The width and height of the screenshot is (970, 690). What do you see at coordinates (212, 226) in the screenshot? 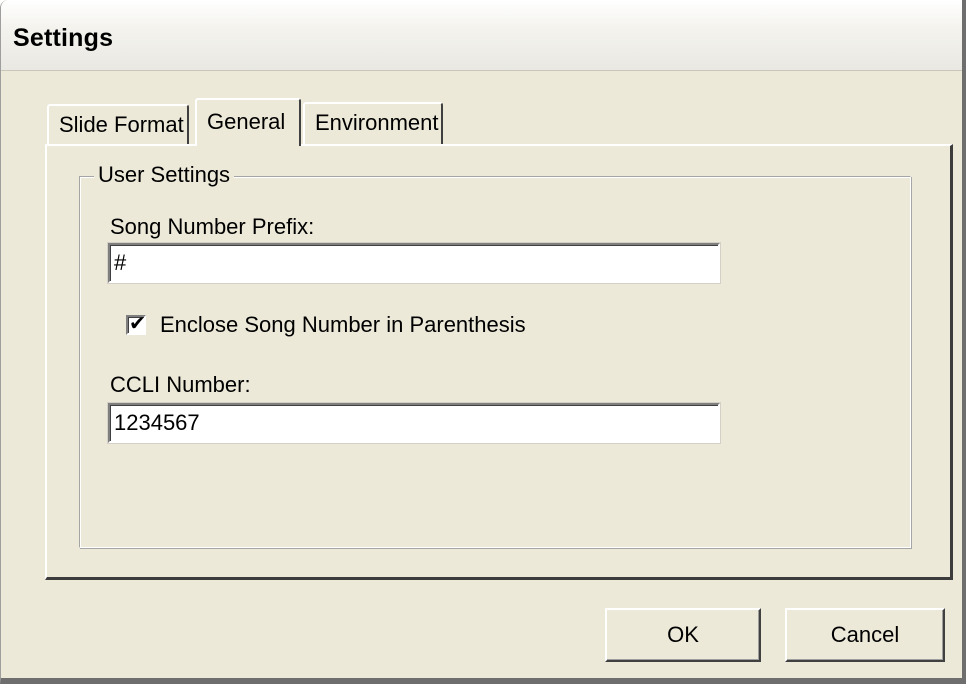
I see `song-number-prefix-label: Song Number Prefix:` at bounding box center [212, 226].